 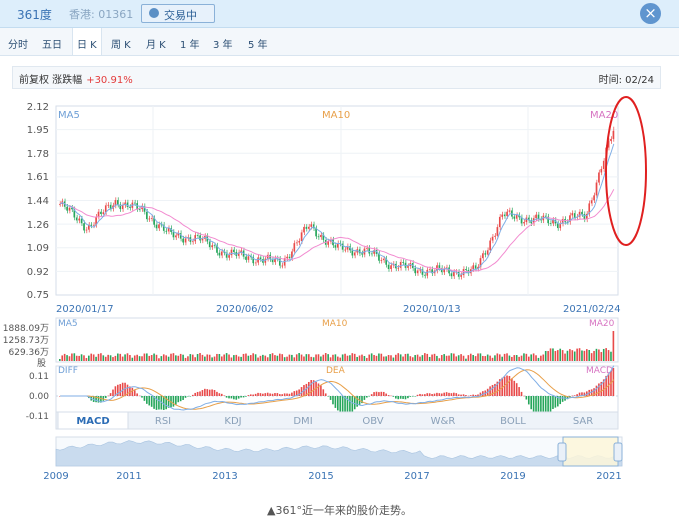 What do you see at coordinates (163, 421) in the screenshot?
I see `indicator-tab-rsi: RSI` at bounding box center [163, 421].